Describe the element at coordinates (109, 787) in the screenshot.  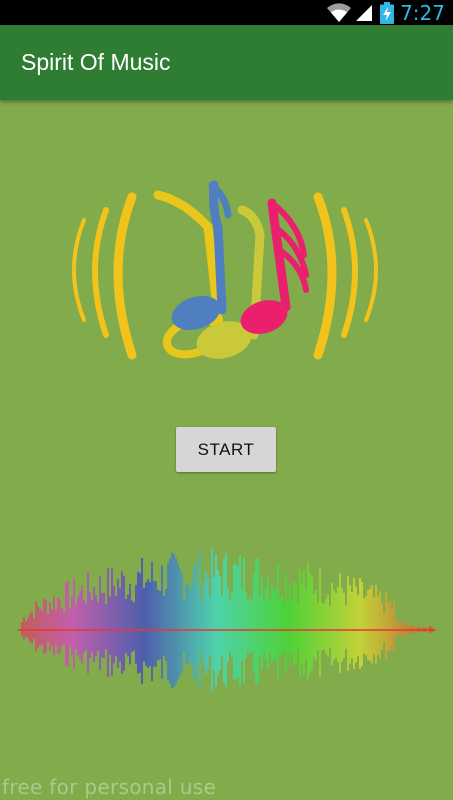
I see `watermark-text: free for personal use` at that location.